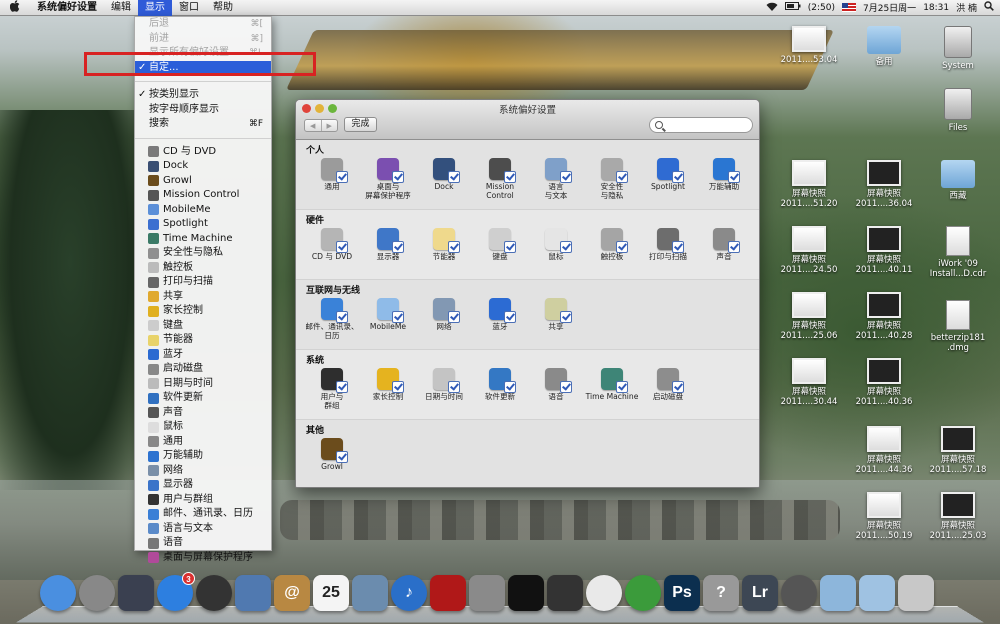 The image size is (1000, 624). I want to click on dock-qq-icon, so click(526, 593).